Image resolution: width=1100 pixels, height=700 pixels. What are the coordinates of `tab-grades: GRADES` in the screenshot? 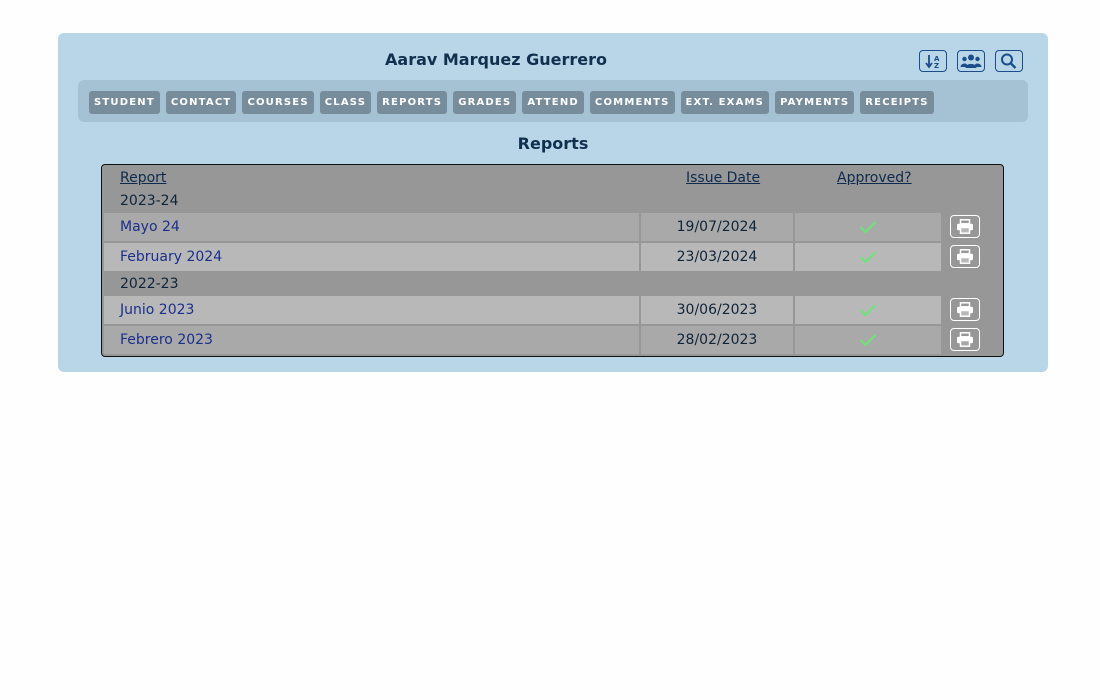 It's located at (485, 102).